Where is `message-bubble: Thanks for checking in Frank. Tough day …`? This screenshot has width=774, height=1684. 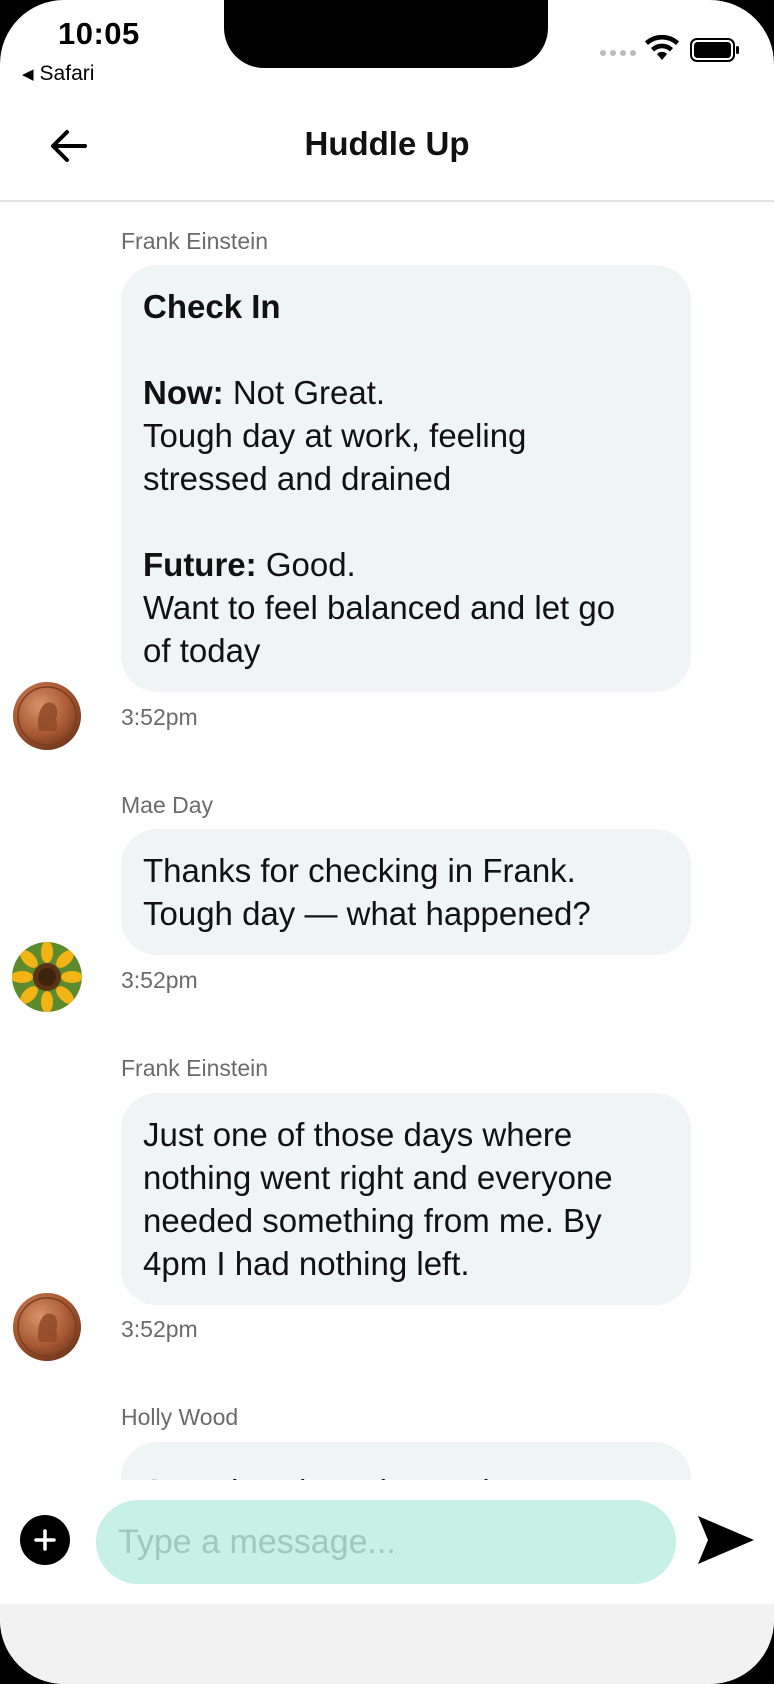 message-bubble: Thanks for checking in Frank. Tough day … is located at coordinates (406, 892).